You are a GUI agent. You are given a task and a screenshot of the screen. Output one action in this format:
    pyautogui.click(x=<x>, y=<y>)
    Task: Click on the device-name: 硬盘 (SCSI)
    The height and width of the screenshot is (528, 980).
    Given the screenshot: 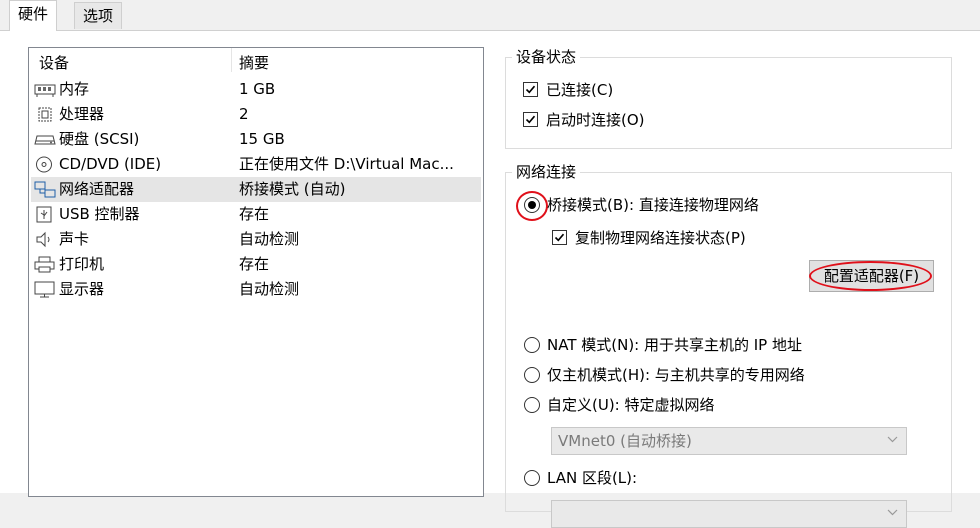 What is the action you would take?
    pyautogui.click(x=99, y=139)
    